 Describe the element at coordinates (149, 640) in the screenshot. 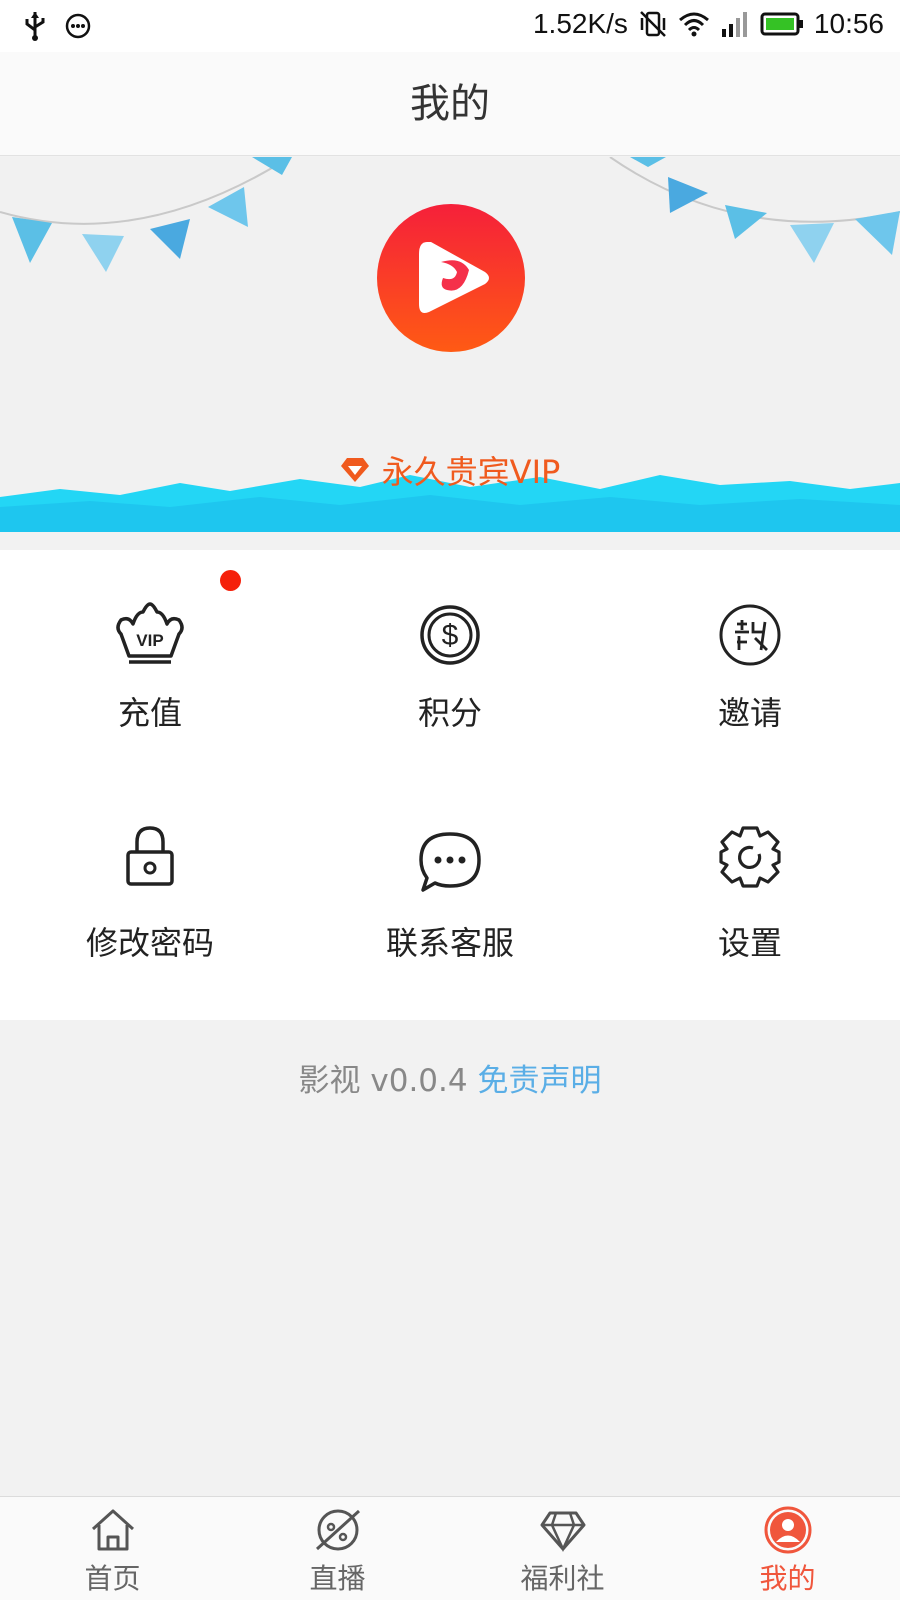

I see `svg-text: VIP` at that location.